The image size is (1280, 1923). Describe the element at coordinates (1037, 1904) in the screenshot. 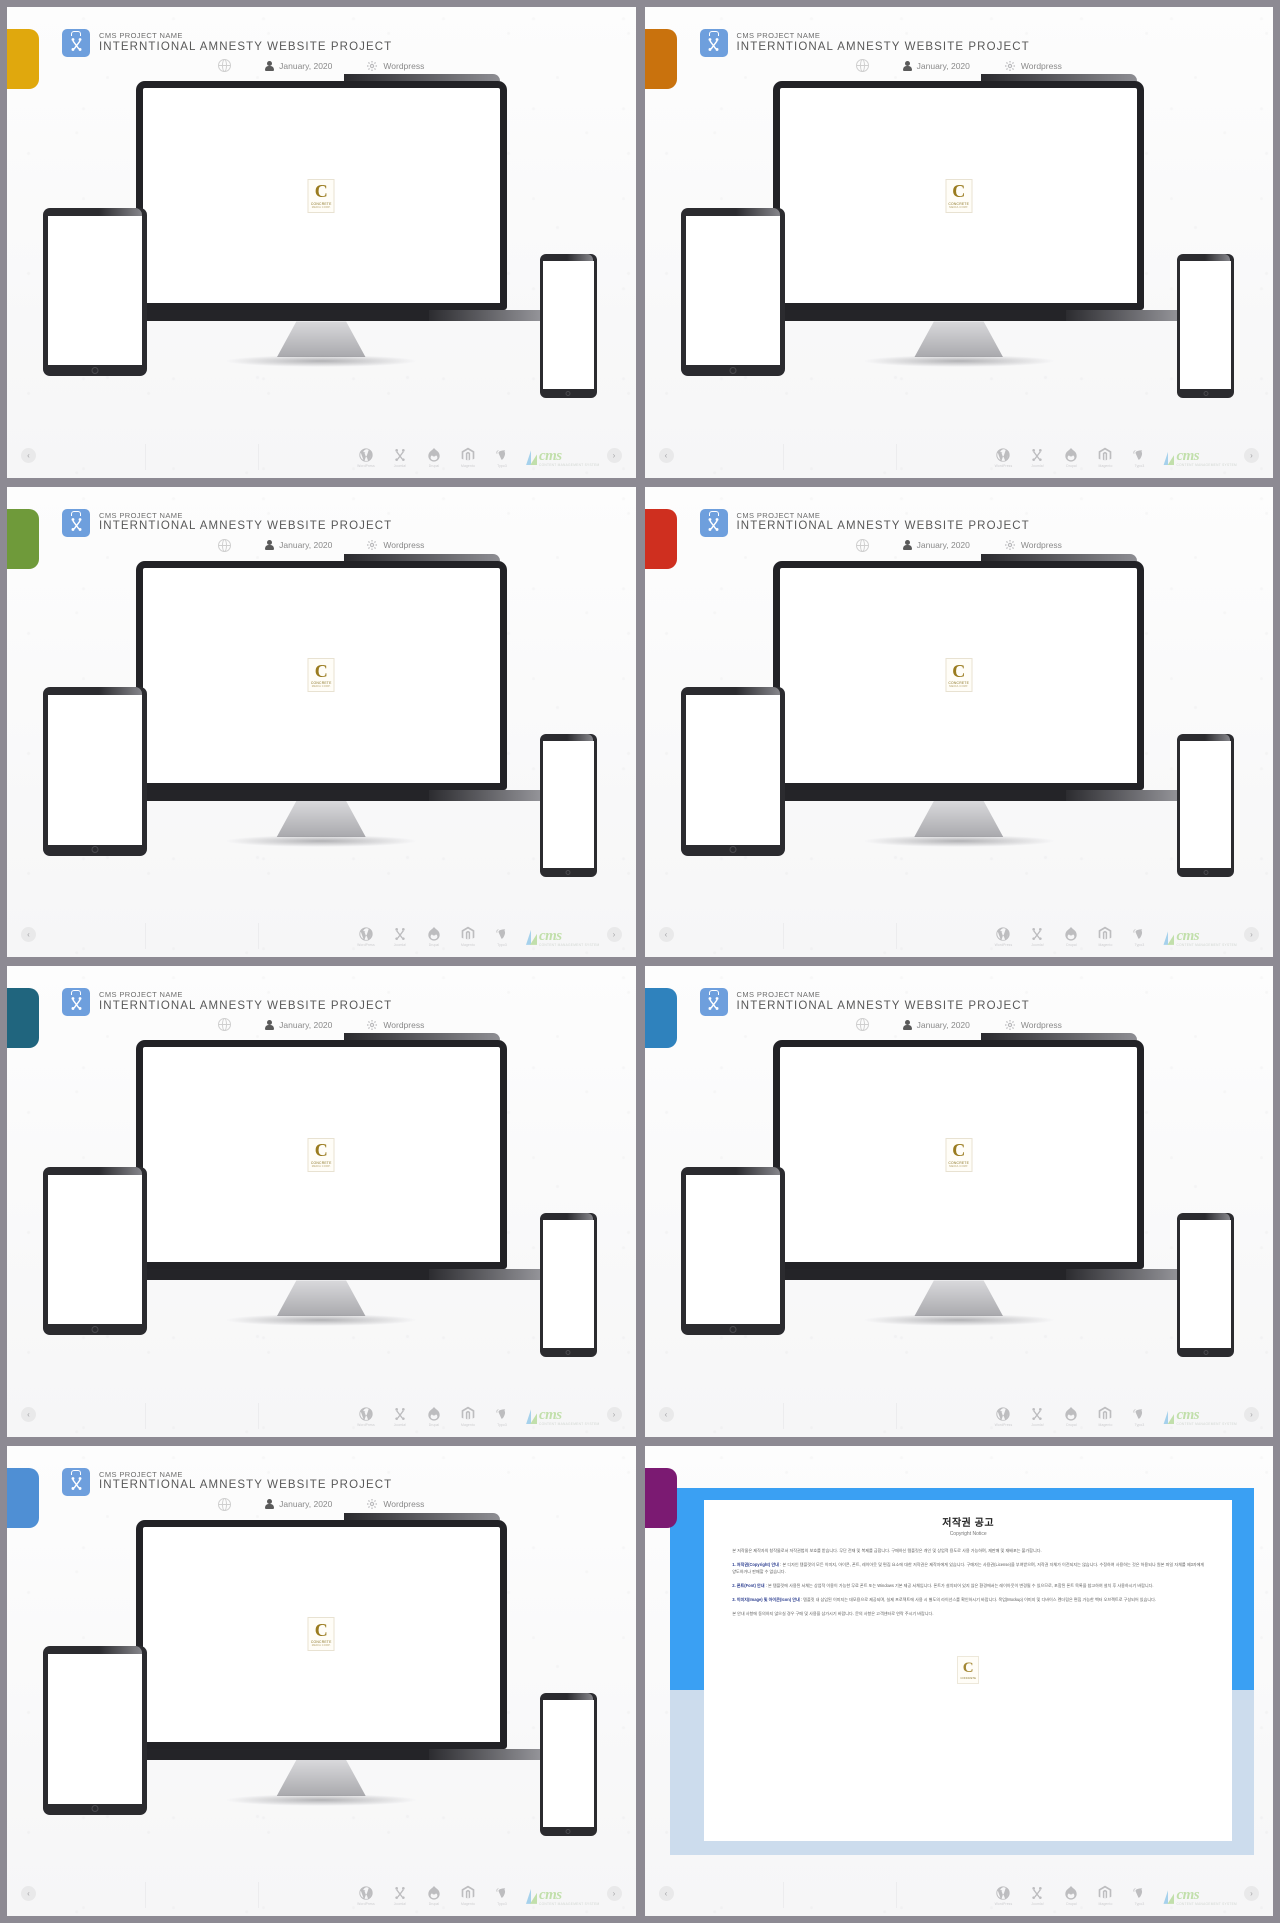

I see `cms-logo-label: Joomla!` at that location.